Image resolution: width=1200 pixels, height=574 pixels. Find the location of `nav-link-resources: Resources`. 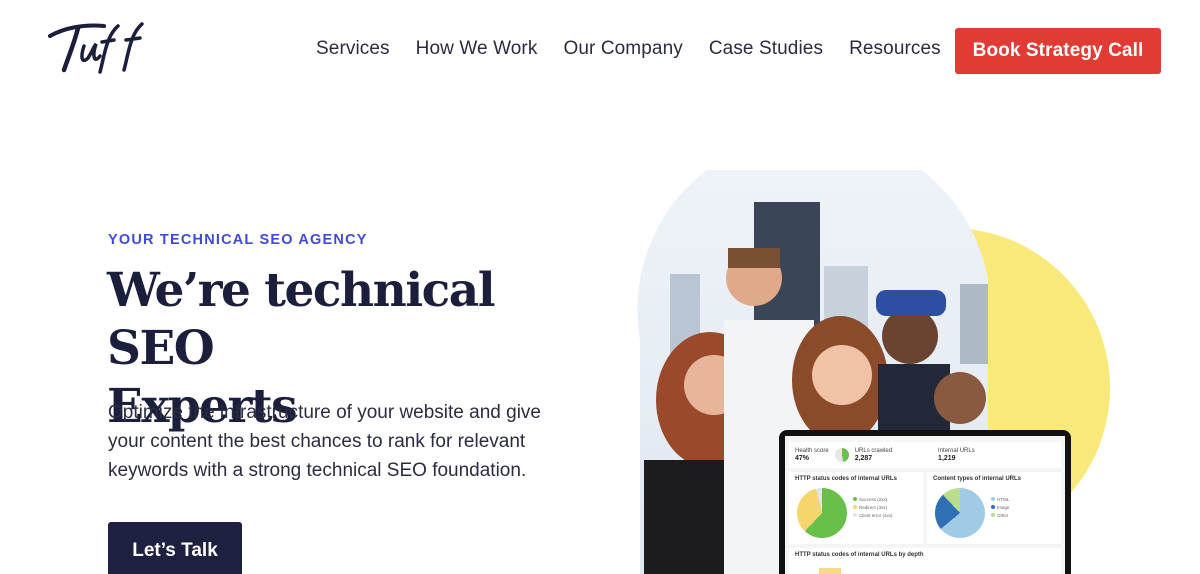

nav-link-resources: Resources is located at coordinates (895, 49).